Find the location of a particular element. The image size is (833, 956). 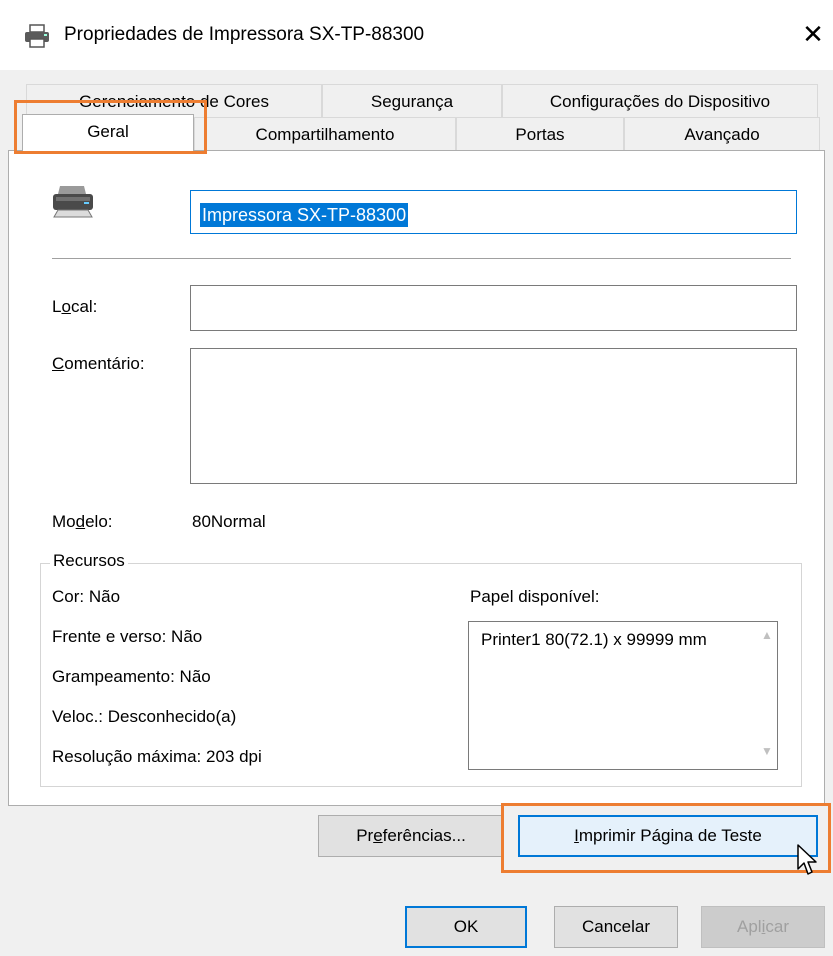

features-group-title: Recursos is located at coordinates (89, 561).